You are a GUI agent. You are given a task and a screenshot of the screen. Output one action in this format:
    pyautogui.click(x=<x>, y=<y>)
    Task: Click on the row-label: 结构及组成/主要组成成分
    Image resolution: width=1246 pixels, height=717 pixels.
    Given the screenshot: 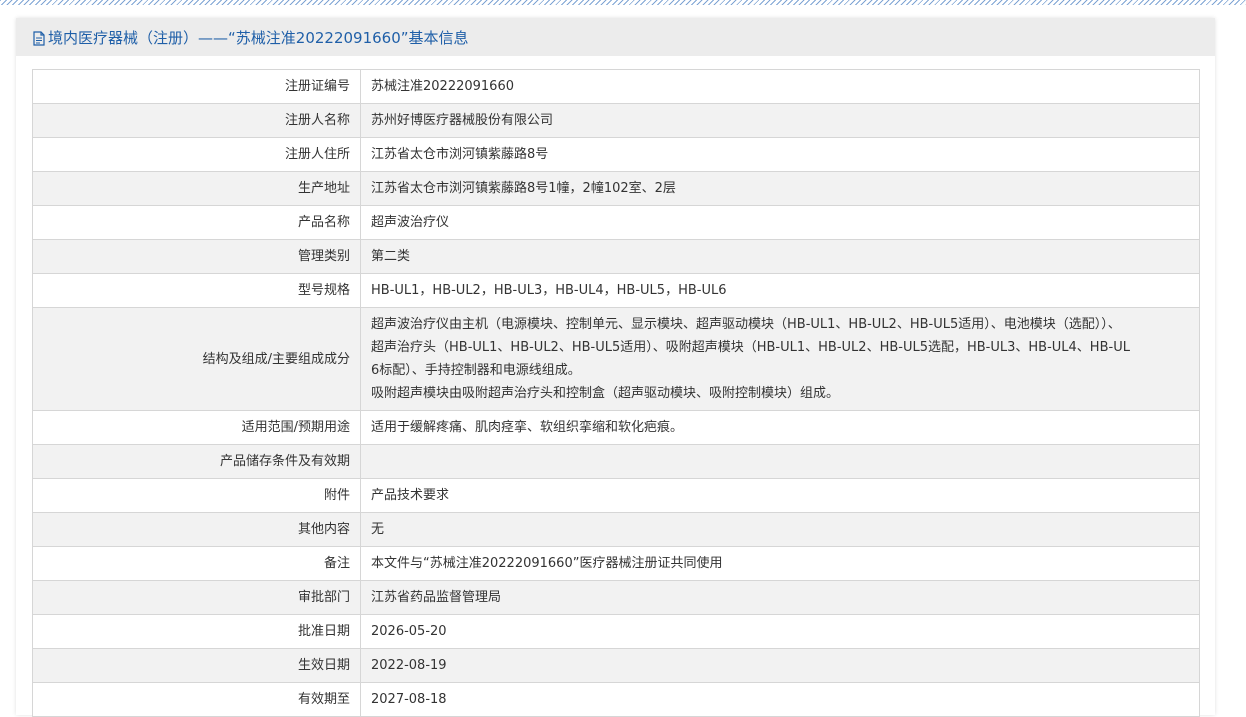 What is the action you would take?
    pyautogui.click(x=196, y=359)
    